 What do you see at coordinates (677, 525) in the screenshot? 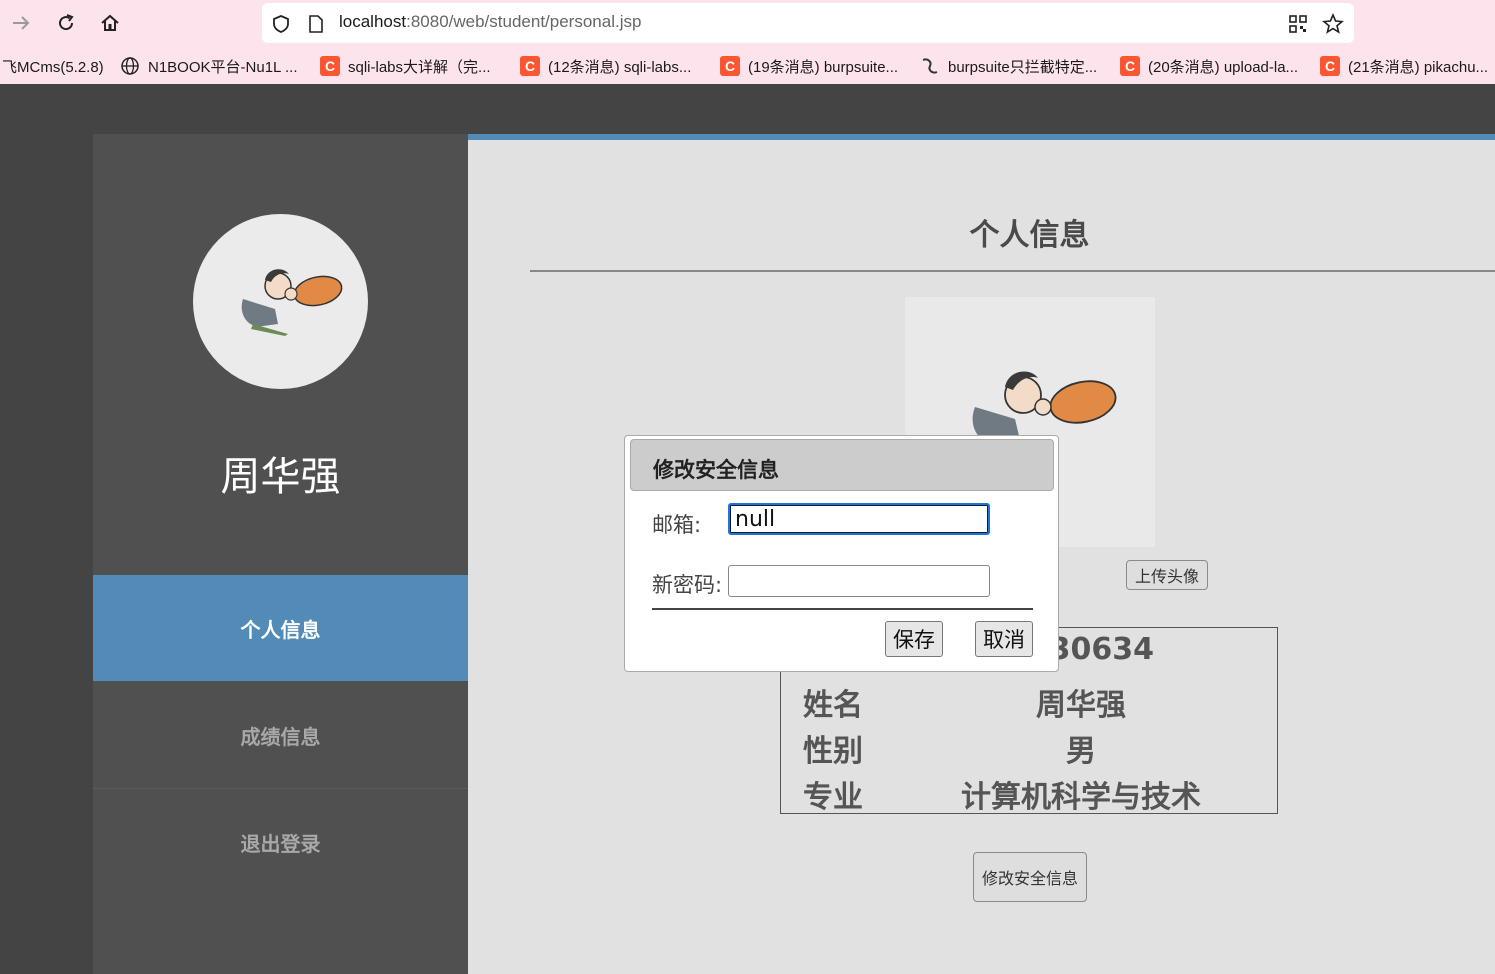
I see `email-label: 邮箱:` at bounding box center [677, 525].